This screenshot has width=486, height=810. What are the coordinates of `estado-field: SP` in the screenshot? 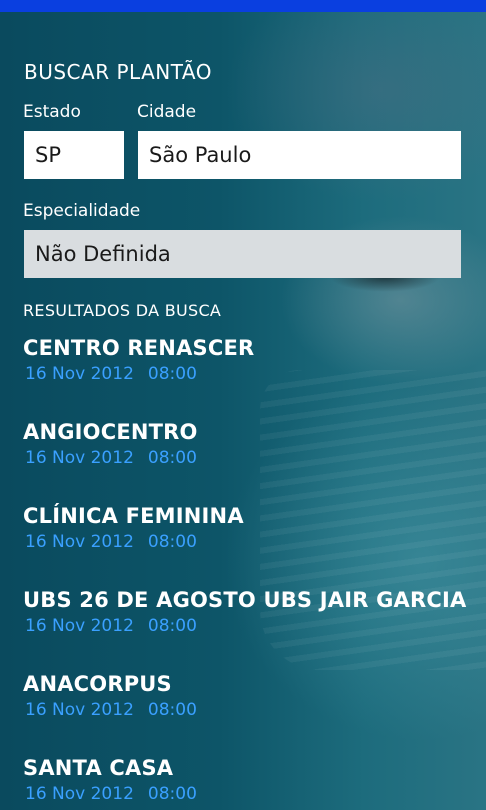 It's located at (74, 155).